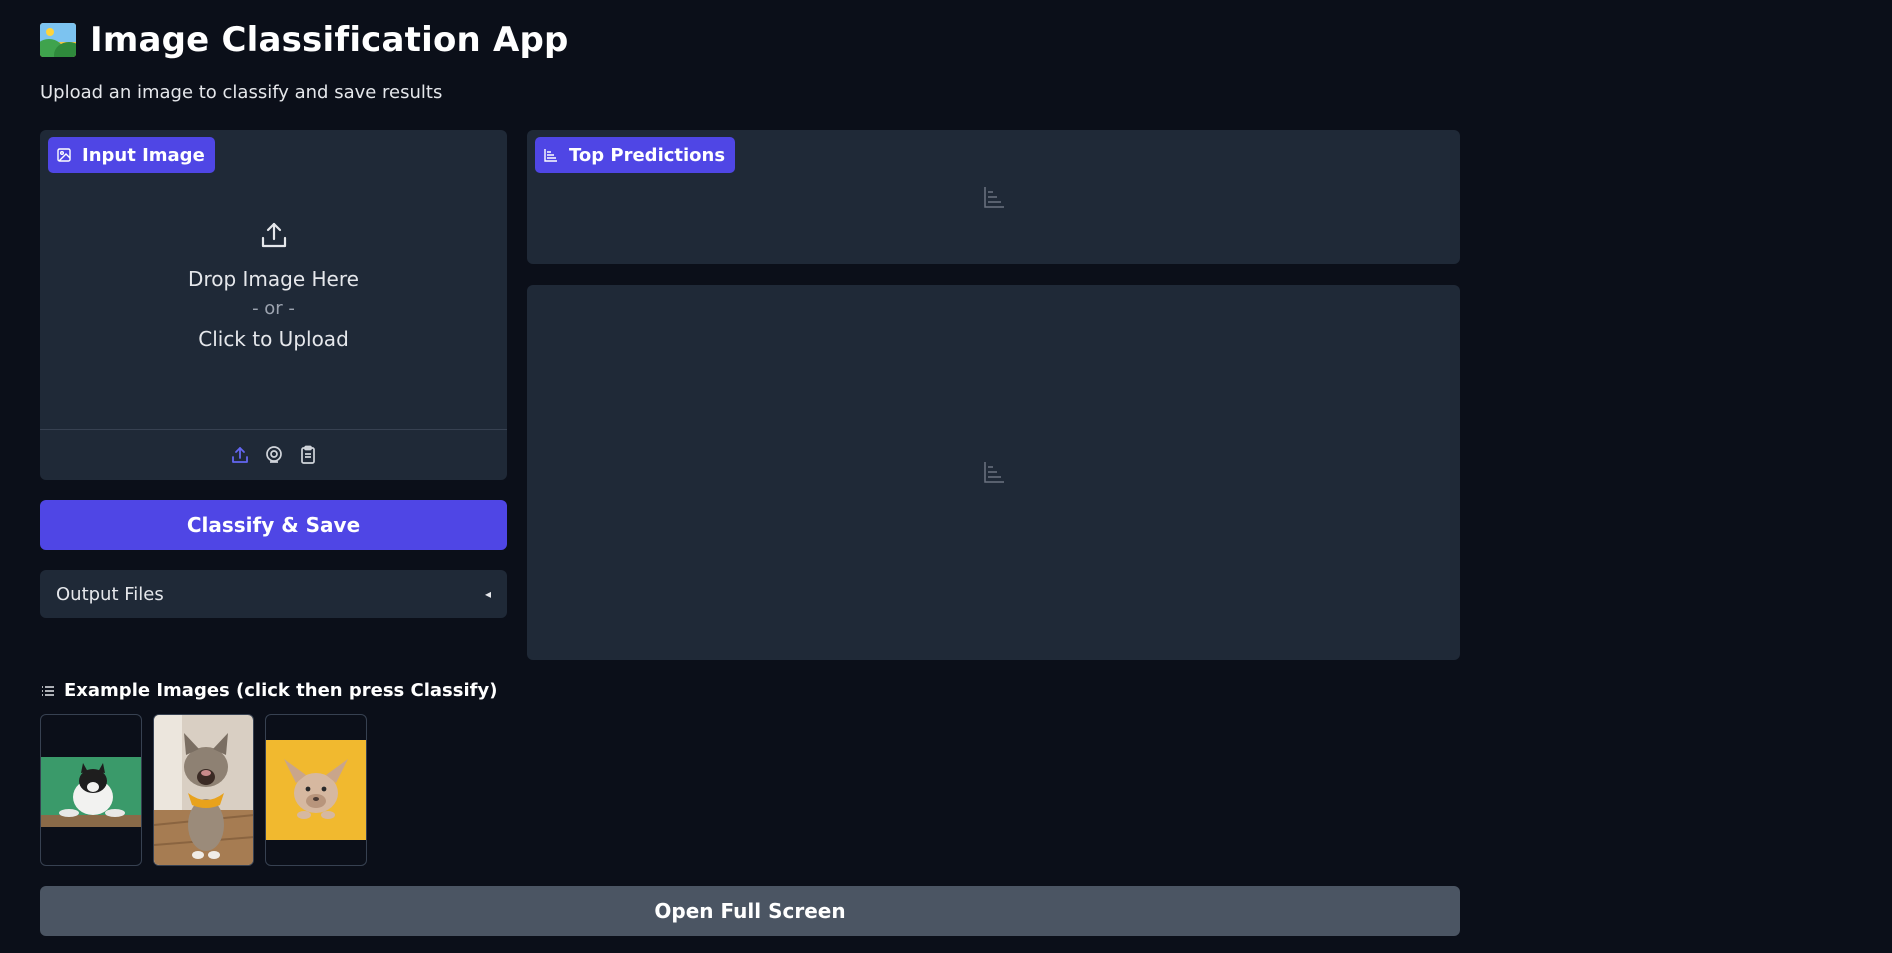 The image size is (1892, 953). I want to click on example-image-bulldog, so click(316, 790).